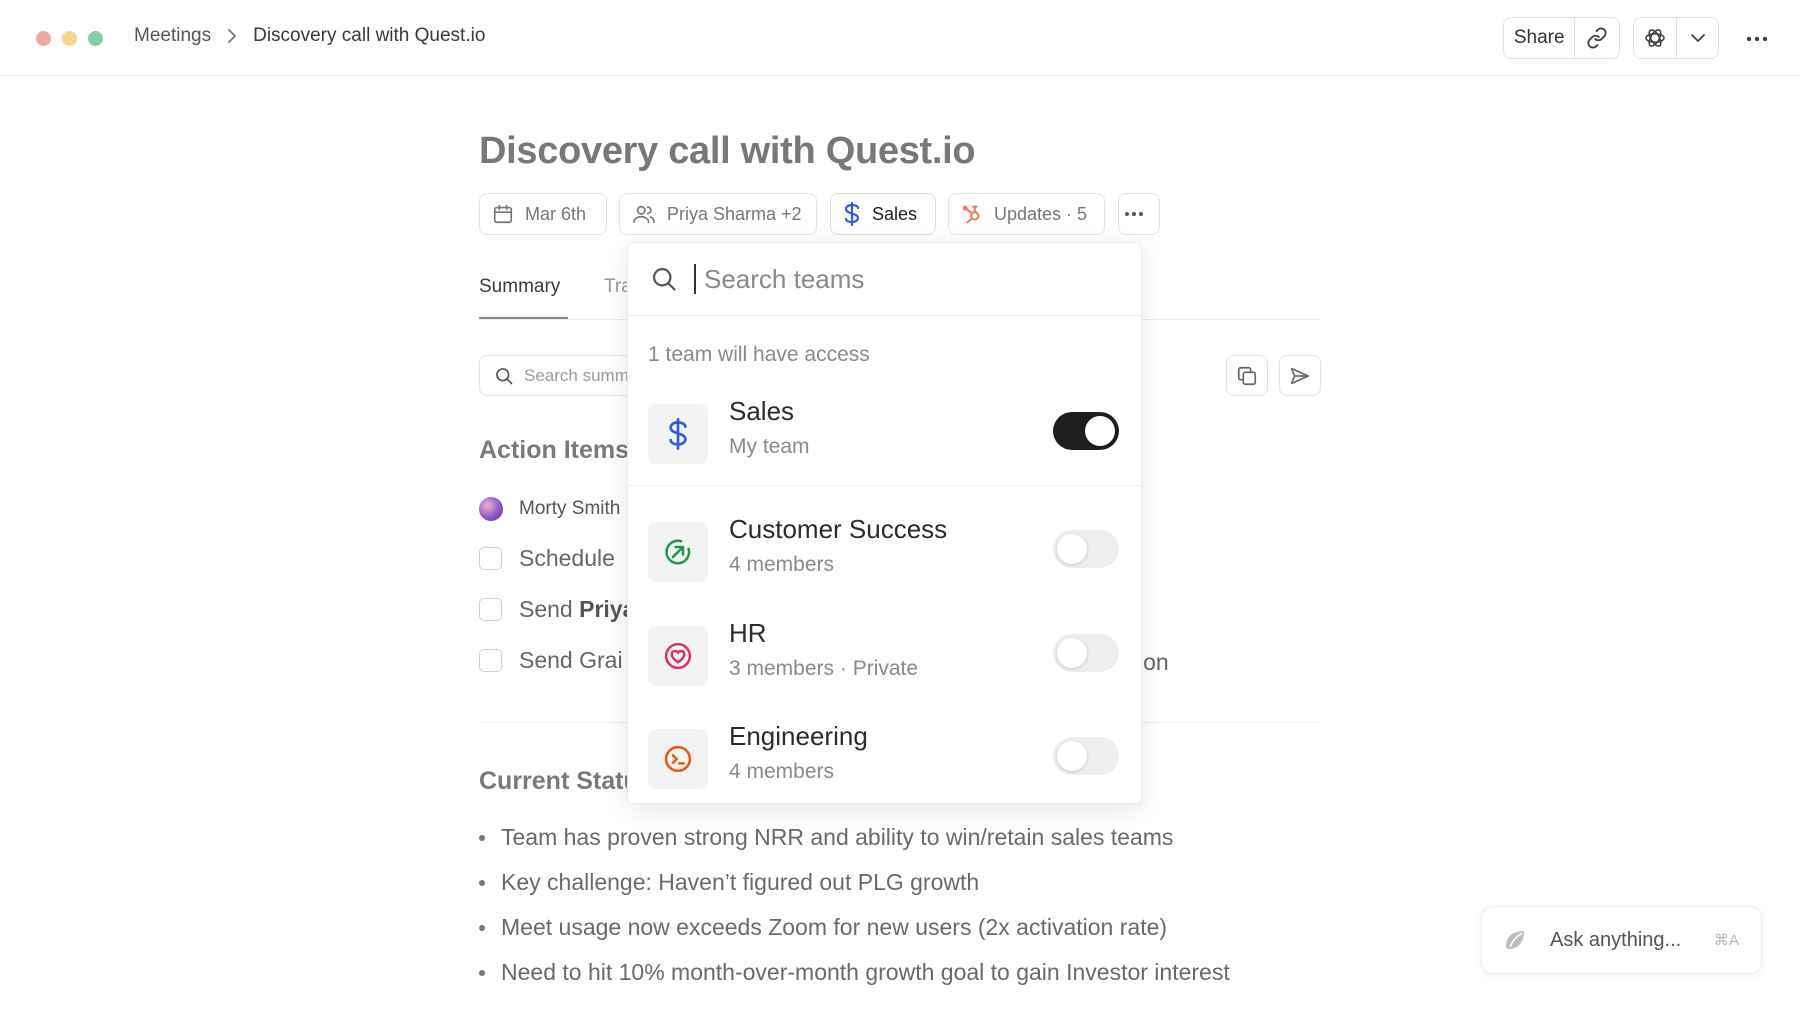  What do you see at coordinates (519, 287) in the screenshot?
I see `tab-summary: Summary` at bounding box center [519, 287].